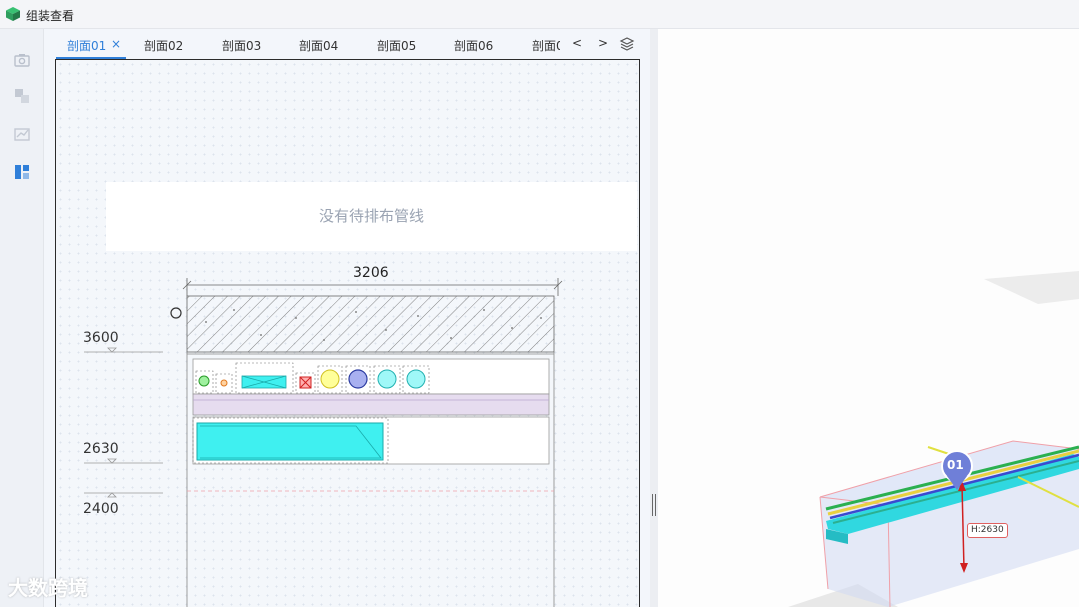 The width and height of the screenshot is (1079, 607). What do you see at coordinates (955, 465) in the screenshot?
I see `marker-label: 01` at bounding box center [955, 465].